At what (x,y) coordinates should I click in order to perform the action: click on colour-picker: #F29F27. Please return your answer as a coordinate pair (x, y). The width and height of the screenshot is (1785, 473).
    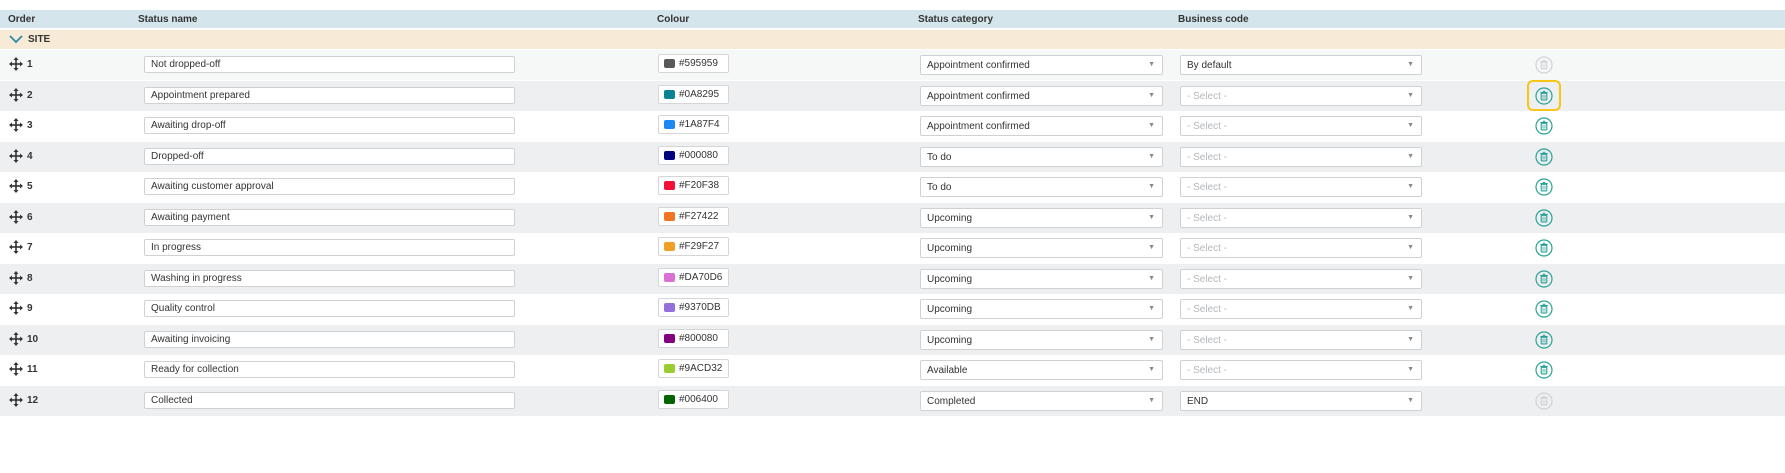
    Looking at the image, I should click on (693, 246).